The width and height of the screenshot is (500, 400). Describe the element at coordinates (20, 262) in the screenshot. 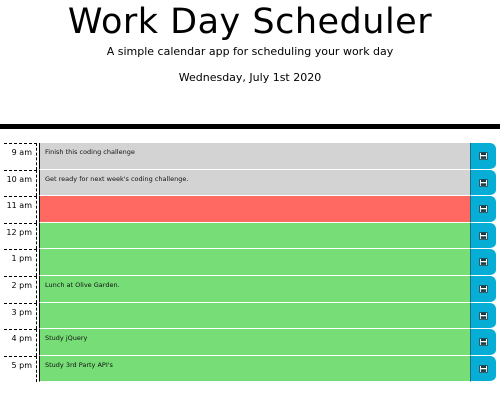

I see `hour-label: 1 pm` at that location.